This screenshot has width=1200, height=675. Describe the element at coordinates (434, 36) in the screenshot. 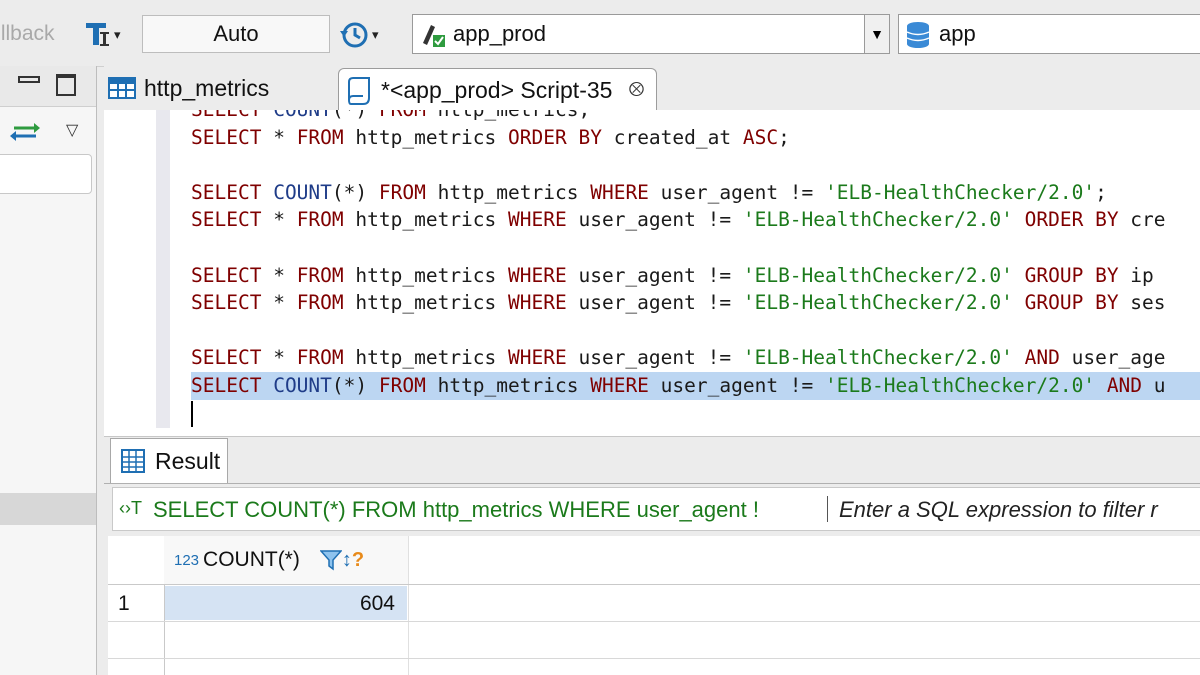

I see `connection-icon` at that location.